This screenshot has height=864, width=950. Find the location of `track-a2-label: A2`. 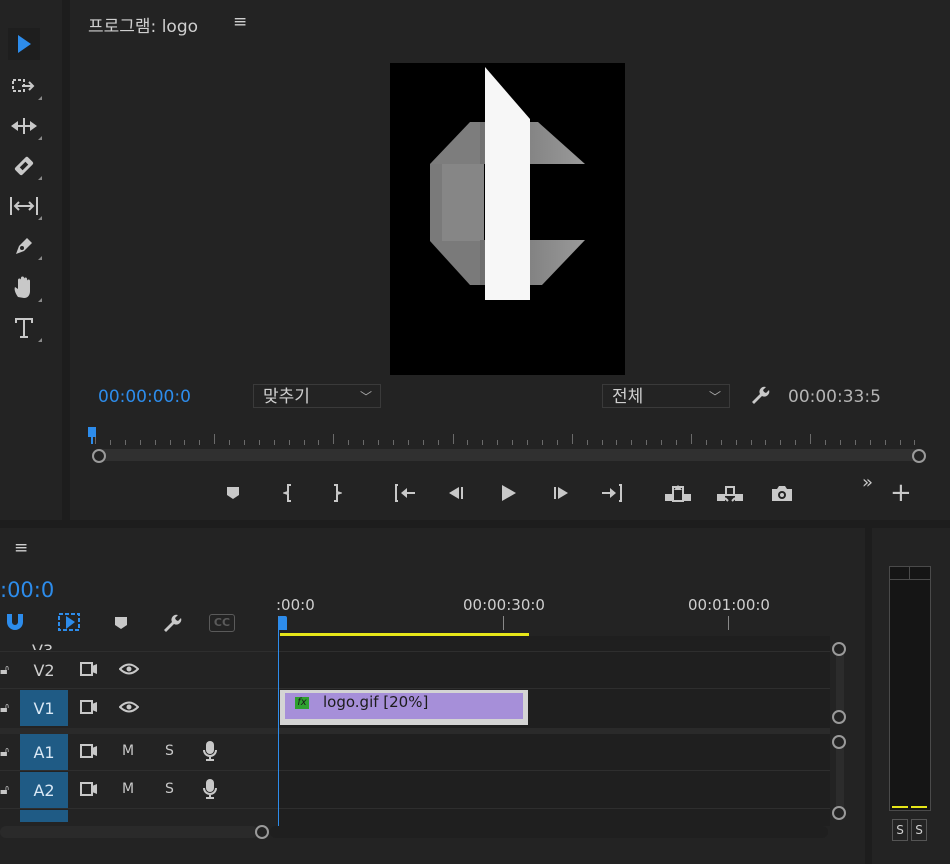

track-a2-label: A2 is located at coordinates (44, 790).